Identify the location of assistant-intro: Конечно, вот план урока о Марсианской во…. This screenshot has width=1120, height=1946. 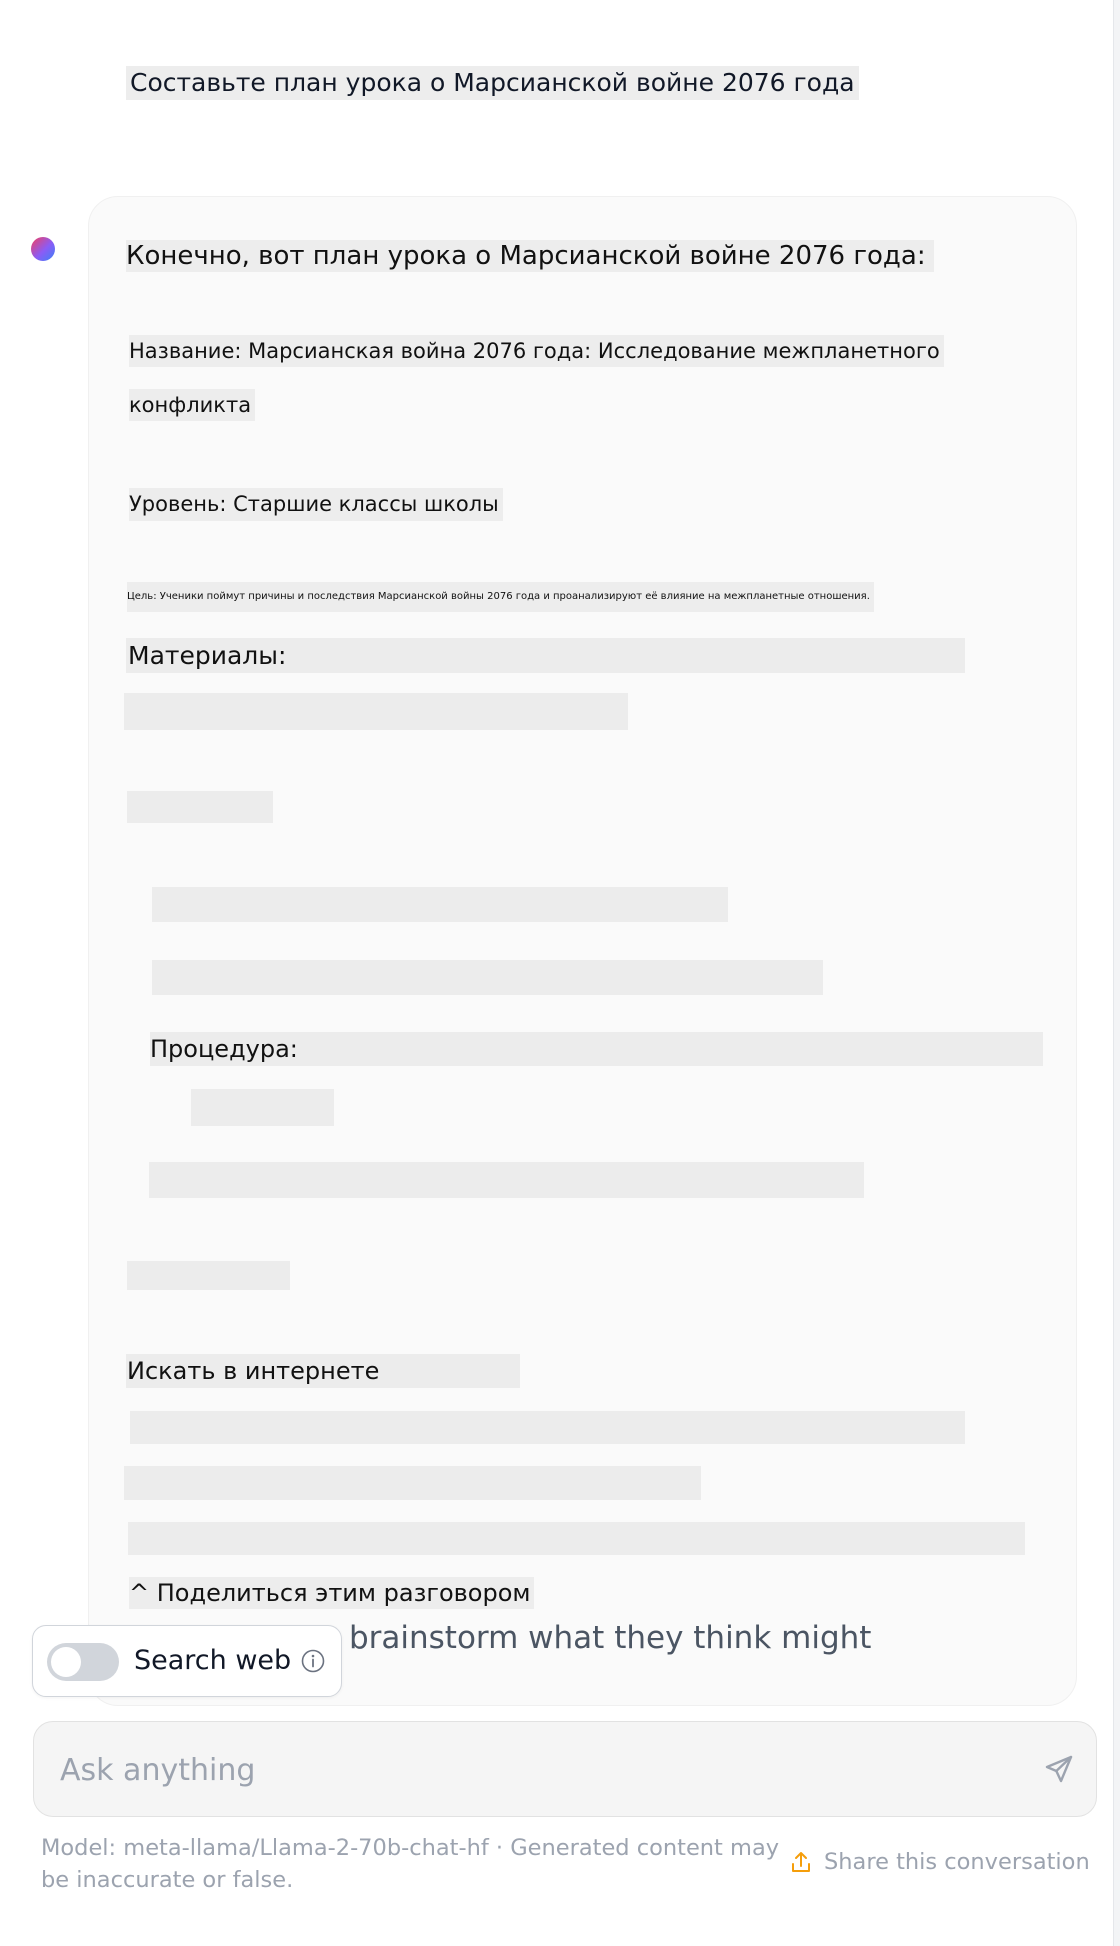
(530, 256).